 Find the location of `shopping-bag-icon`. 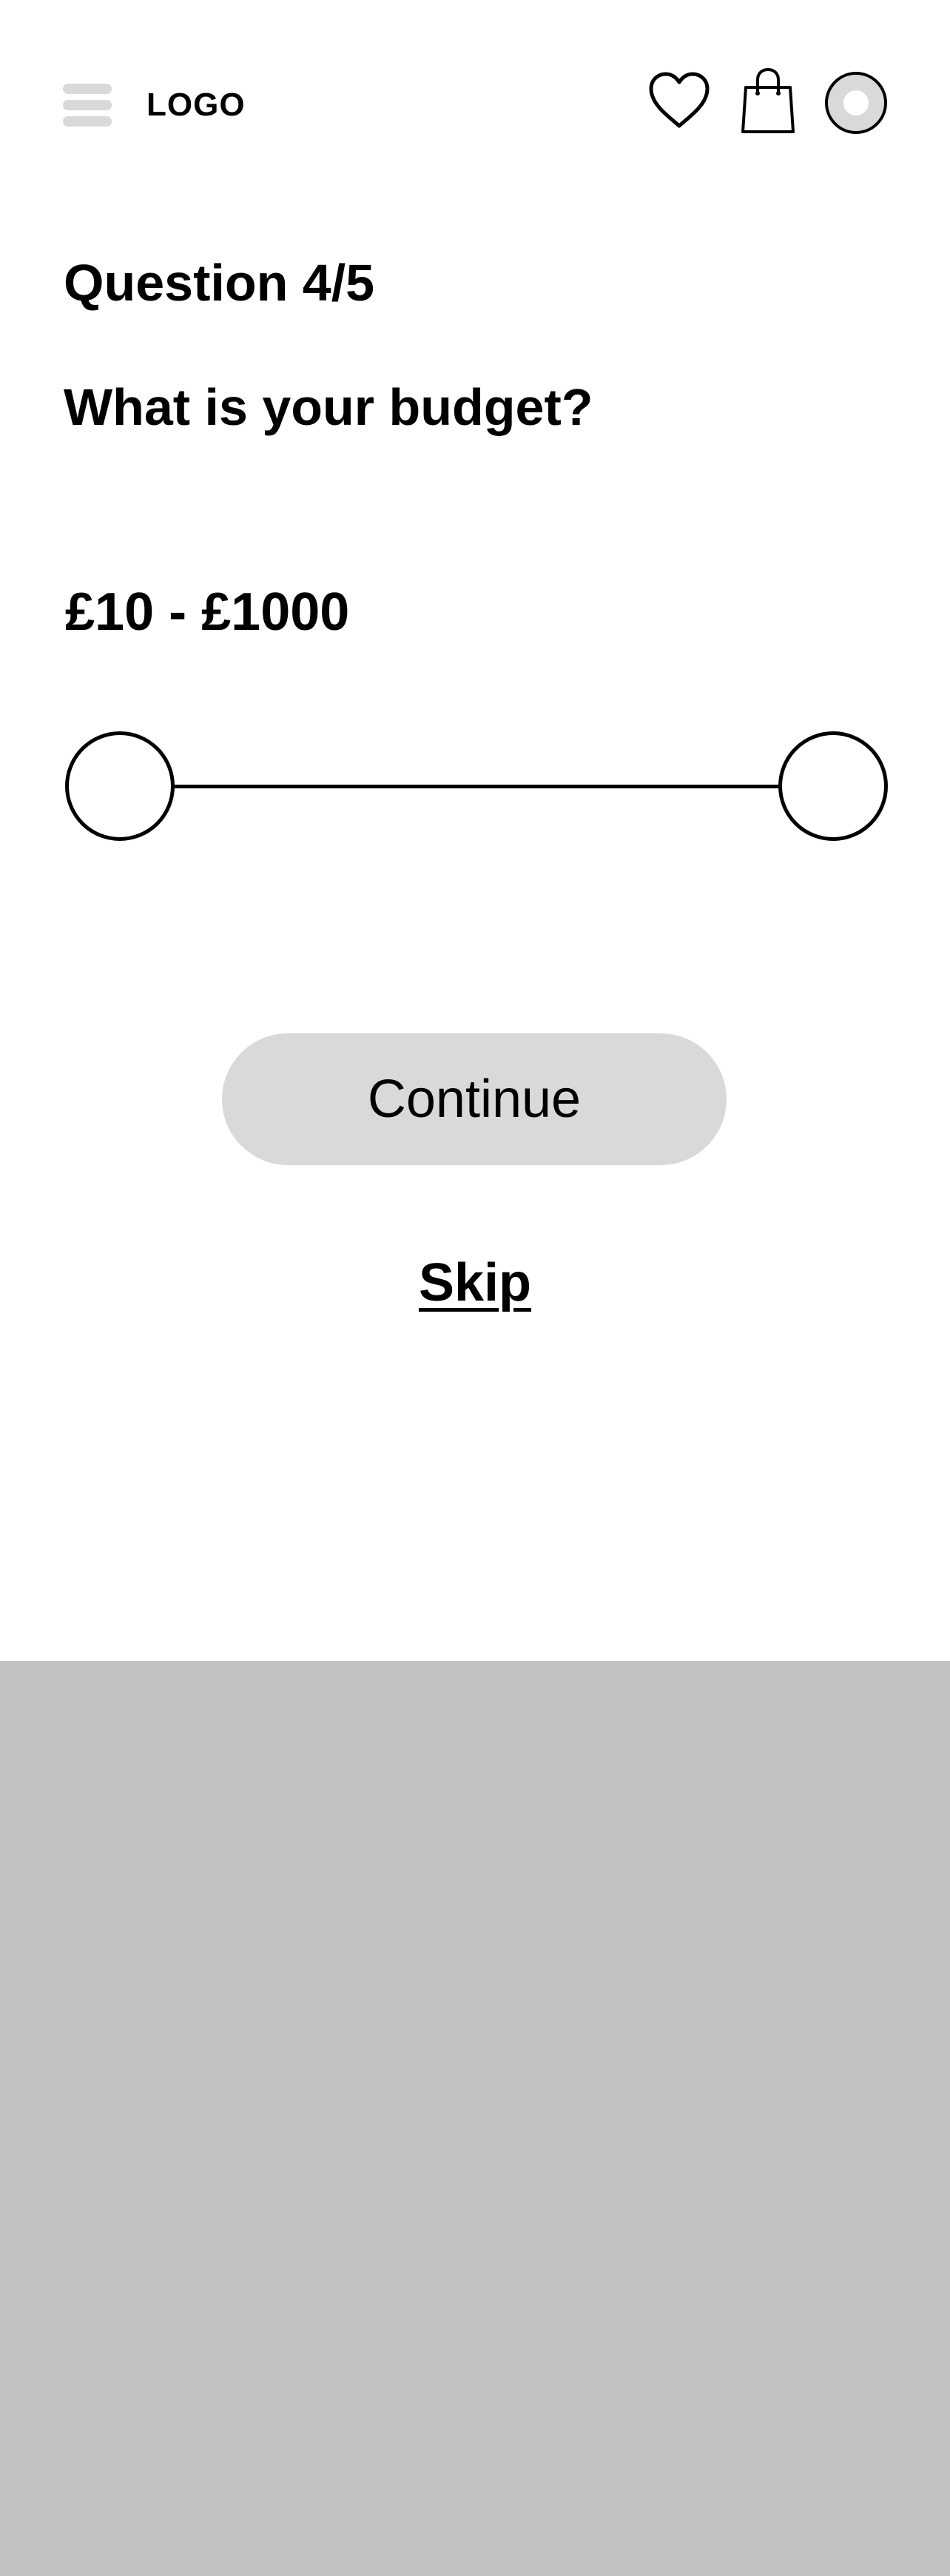

shopping-bag-icon is located at coordinates (768, 101).